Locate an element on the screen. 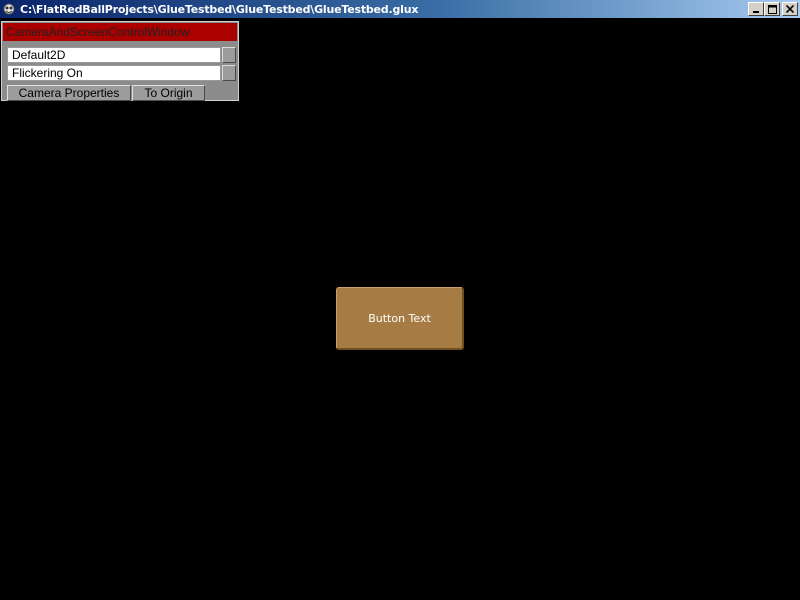 Image resolution: width=800 pixels, height=600 pixels. camera-window-title: CameraAndScreenControlWindow is located at coordinates (120, 32).